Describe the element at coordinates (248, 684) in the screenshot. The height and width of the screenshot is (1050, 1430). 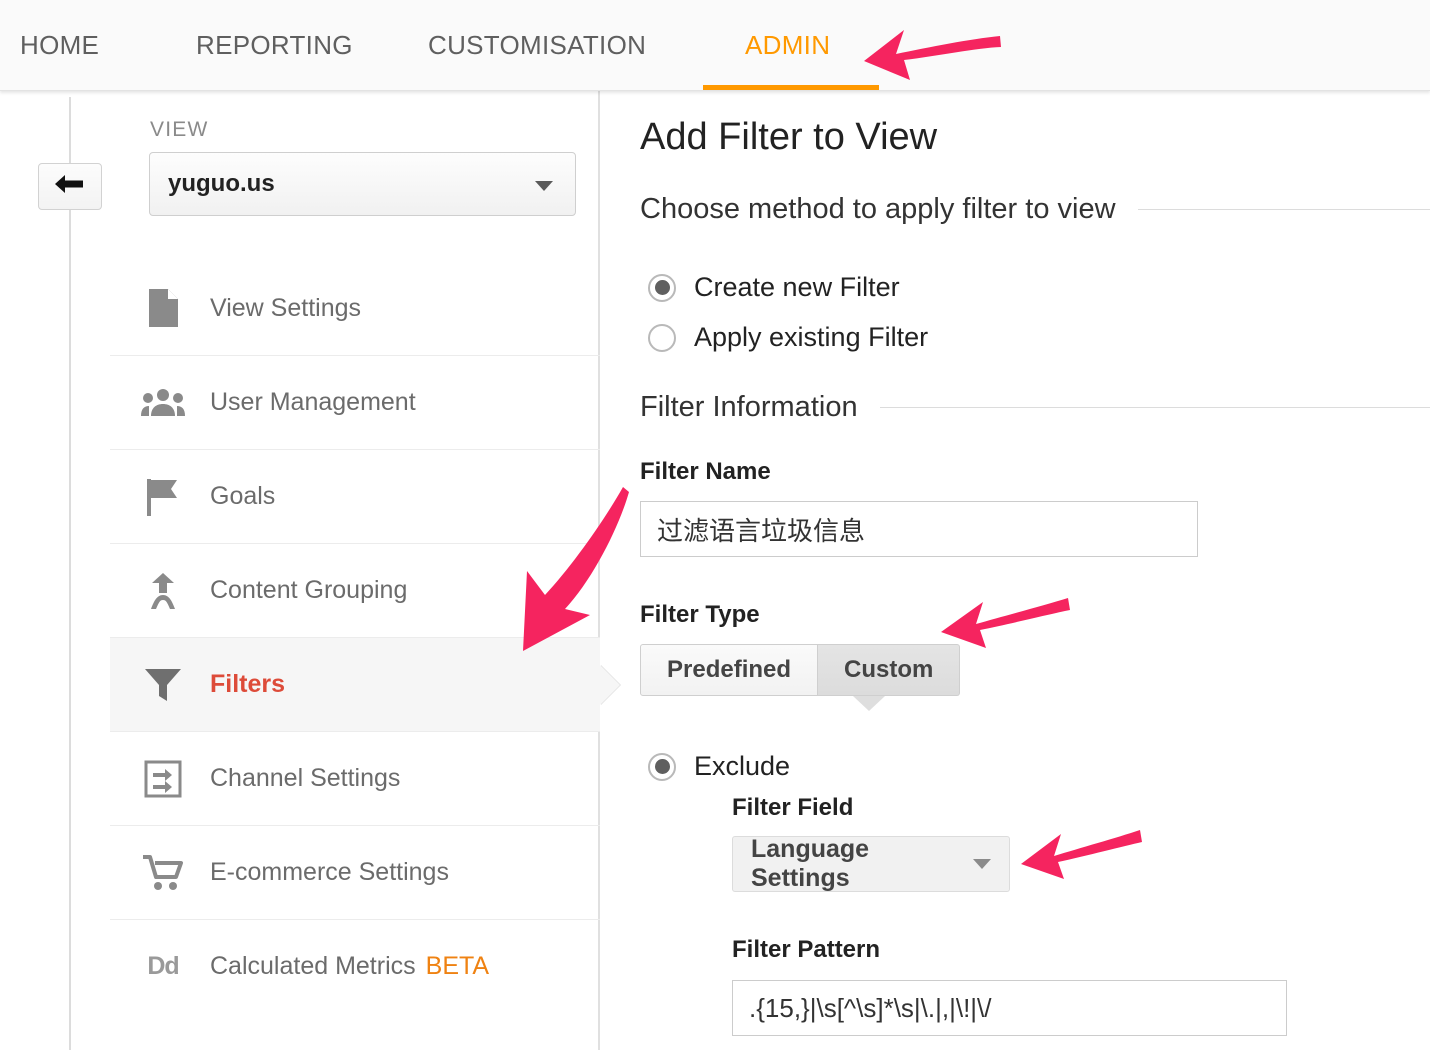
I see `sidebar-item-label: Filters` at that location.